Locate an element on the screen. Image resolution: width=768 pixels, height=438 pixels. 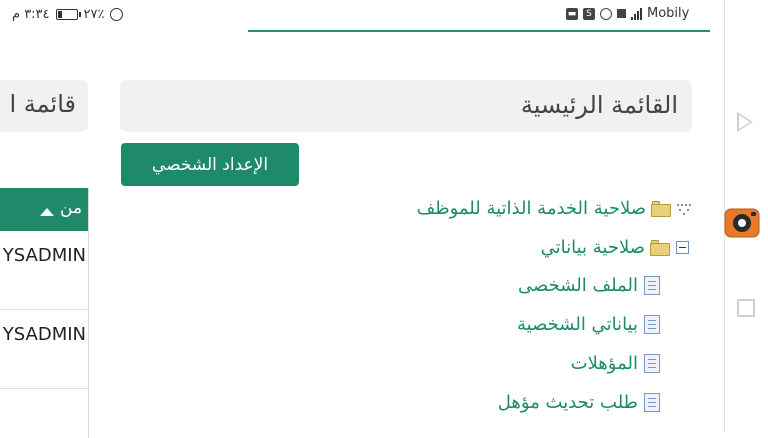
carrier-label: Mobily is located at coordinates (668, 13).